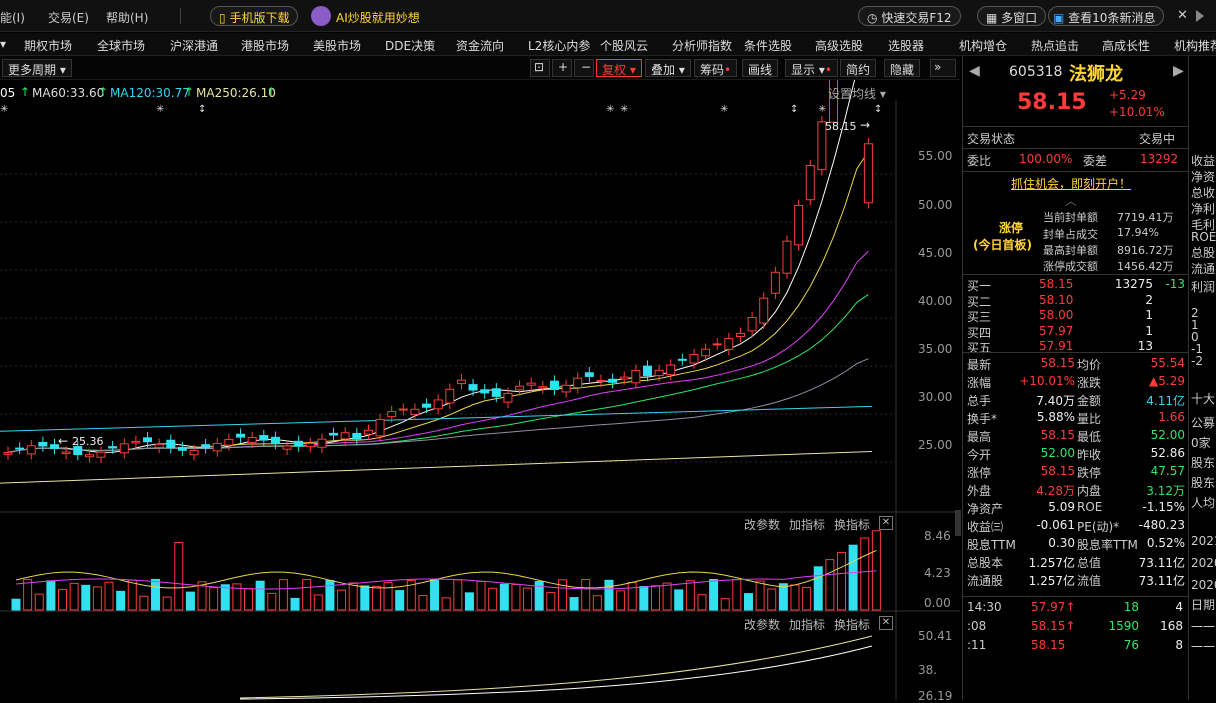 This screenshot has height=703, width=1216. What do you see at coordinates (1203, 463) in the screenshot?
I see `side-strip-item: 股东` at bounding box center [1203, 463].